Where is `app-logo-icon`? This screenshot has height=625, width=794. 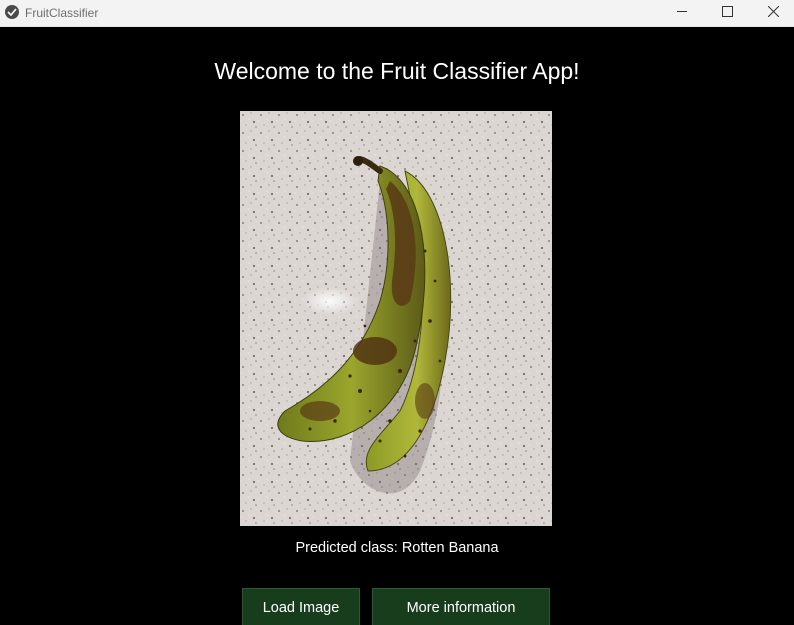
app-logo-icon is located at coordinates (12, 12).